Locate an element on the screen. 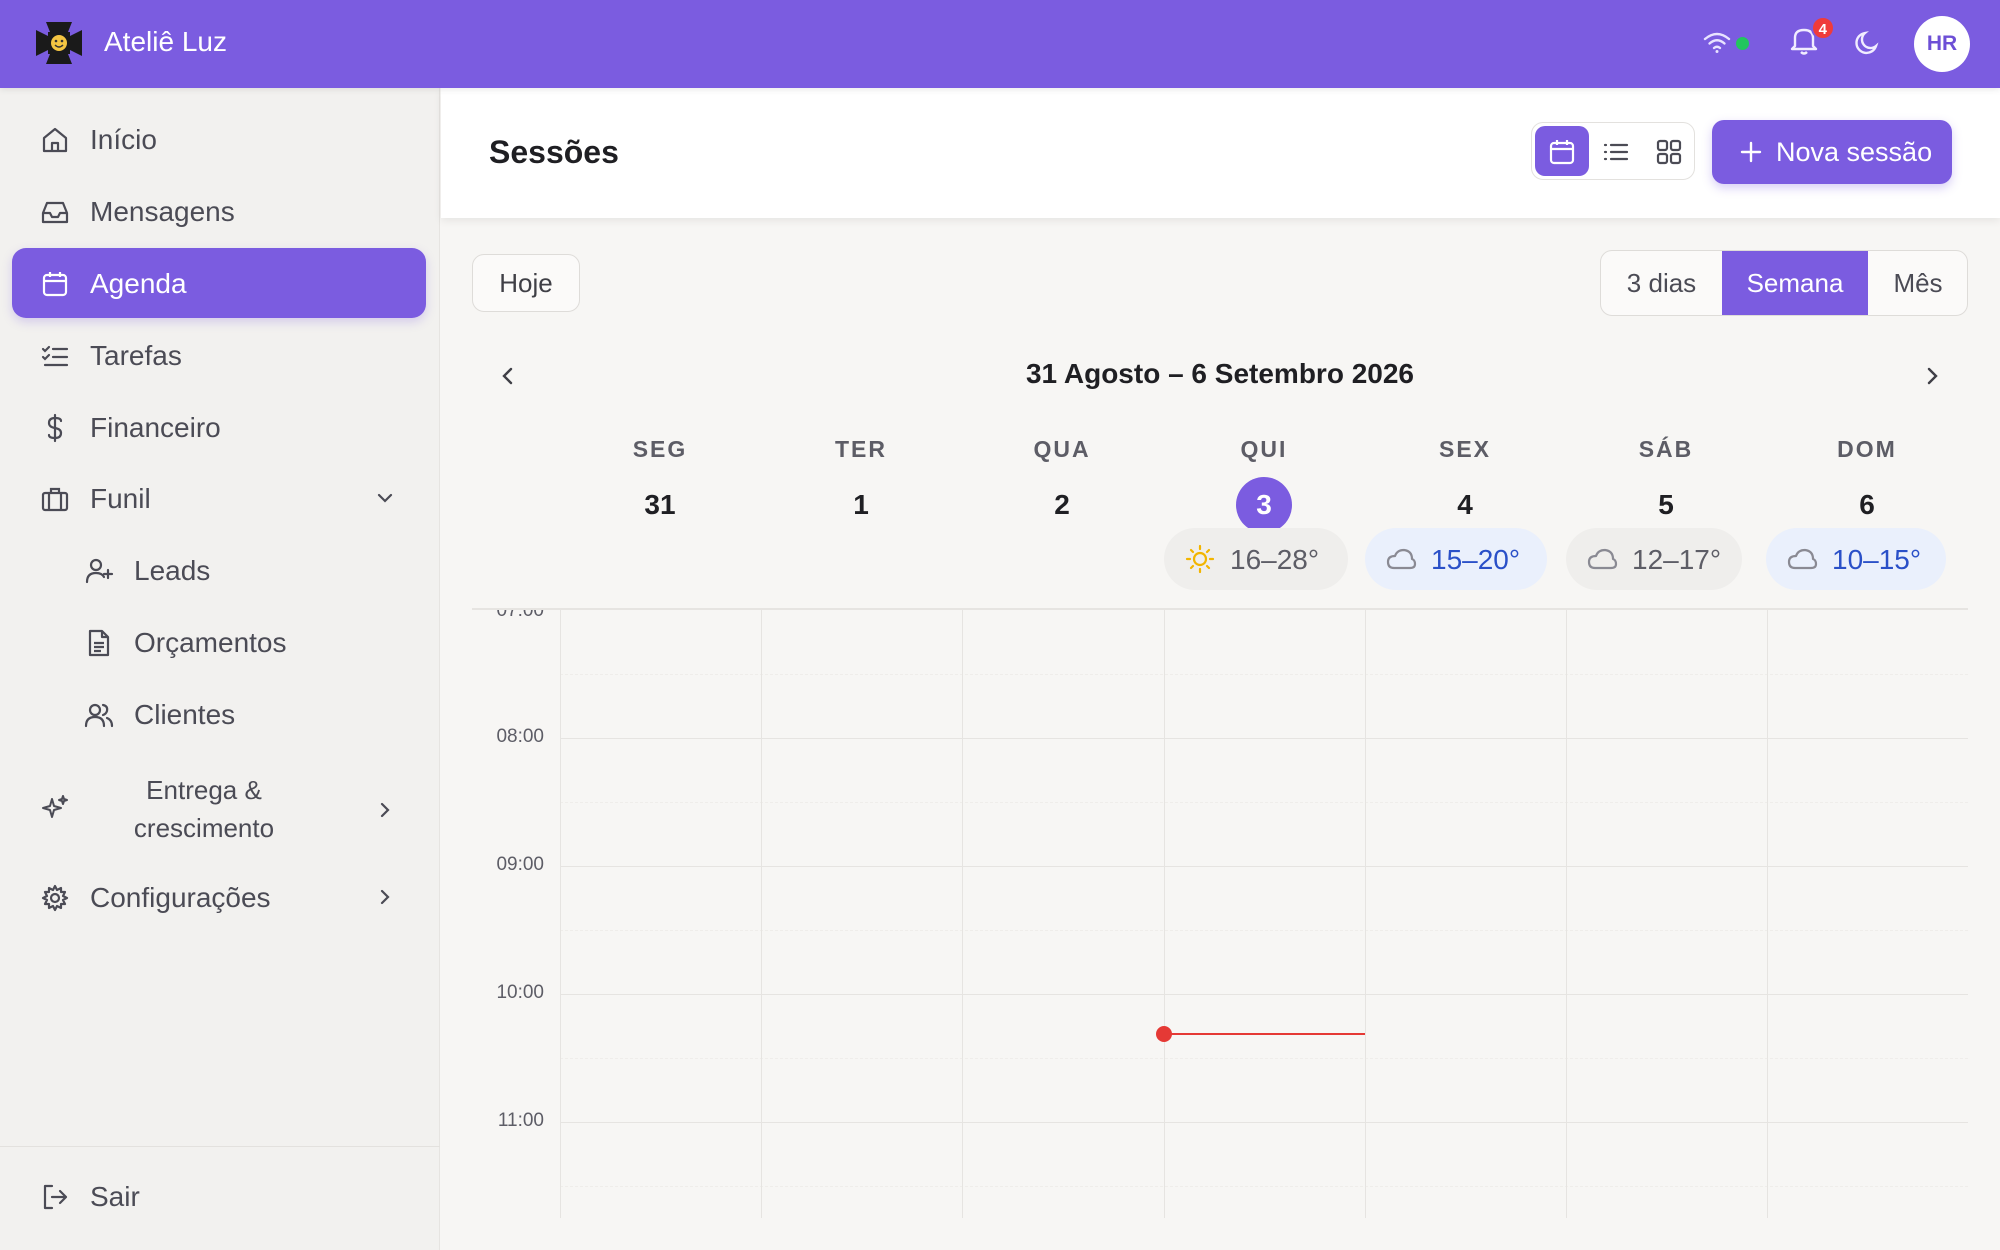  inbox-icon is located at coordinates (55, 212).